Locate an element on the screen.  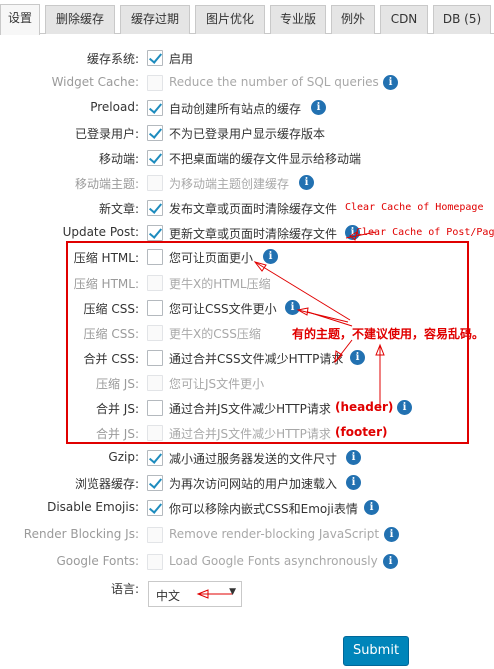
setting-row-language: 语言: is located at coordinates (247, 589).